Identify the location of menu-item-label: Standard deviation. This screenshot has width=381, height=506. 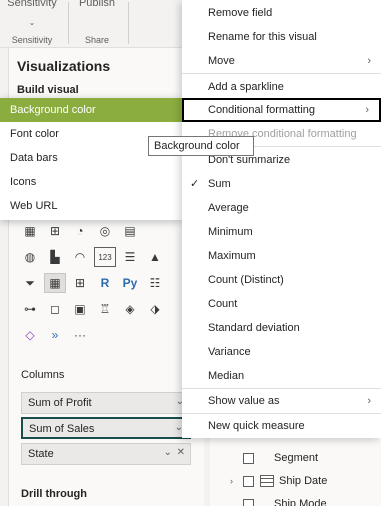
(254, 328).